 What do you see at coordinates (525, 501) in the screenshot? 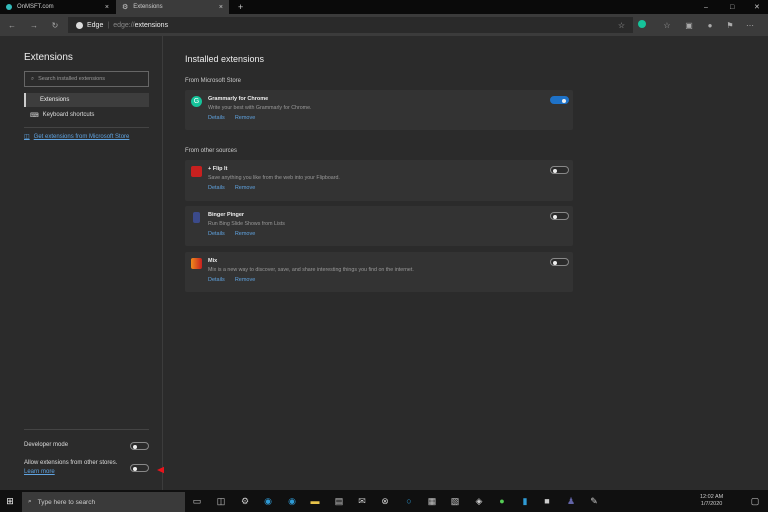
I see `phone-icon: ▮` at bounding box center [525, 501].